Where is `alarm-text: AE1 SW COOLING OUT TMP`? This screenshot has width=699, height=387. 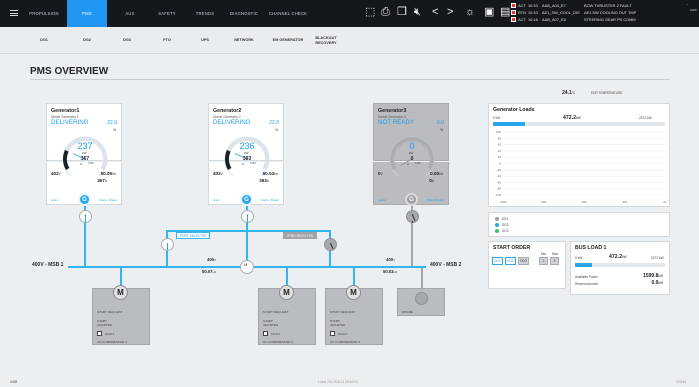 alarm-text: AE1 SW COOLING OUT TMP is located at coordinates (610, 12).